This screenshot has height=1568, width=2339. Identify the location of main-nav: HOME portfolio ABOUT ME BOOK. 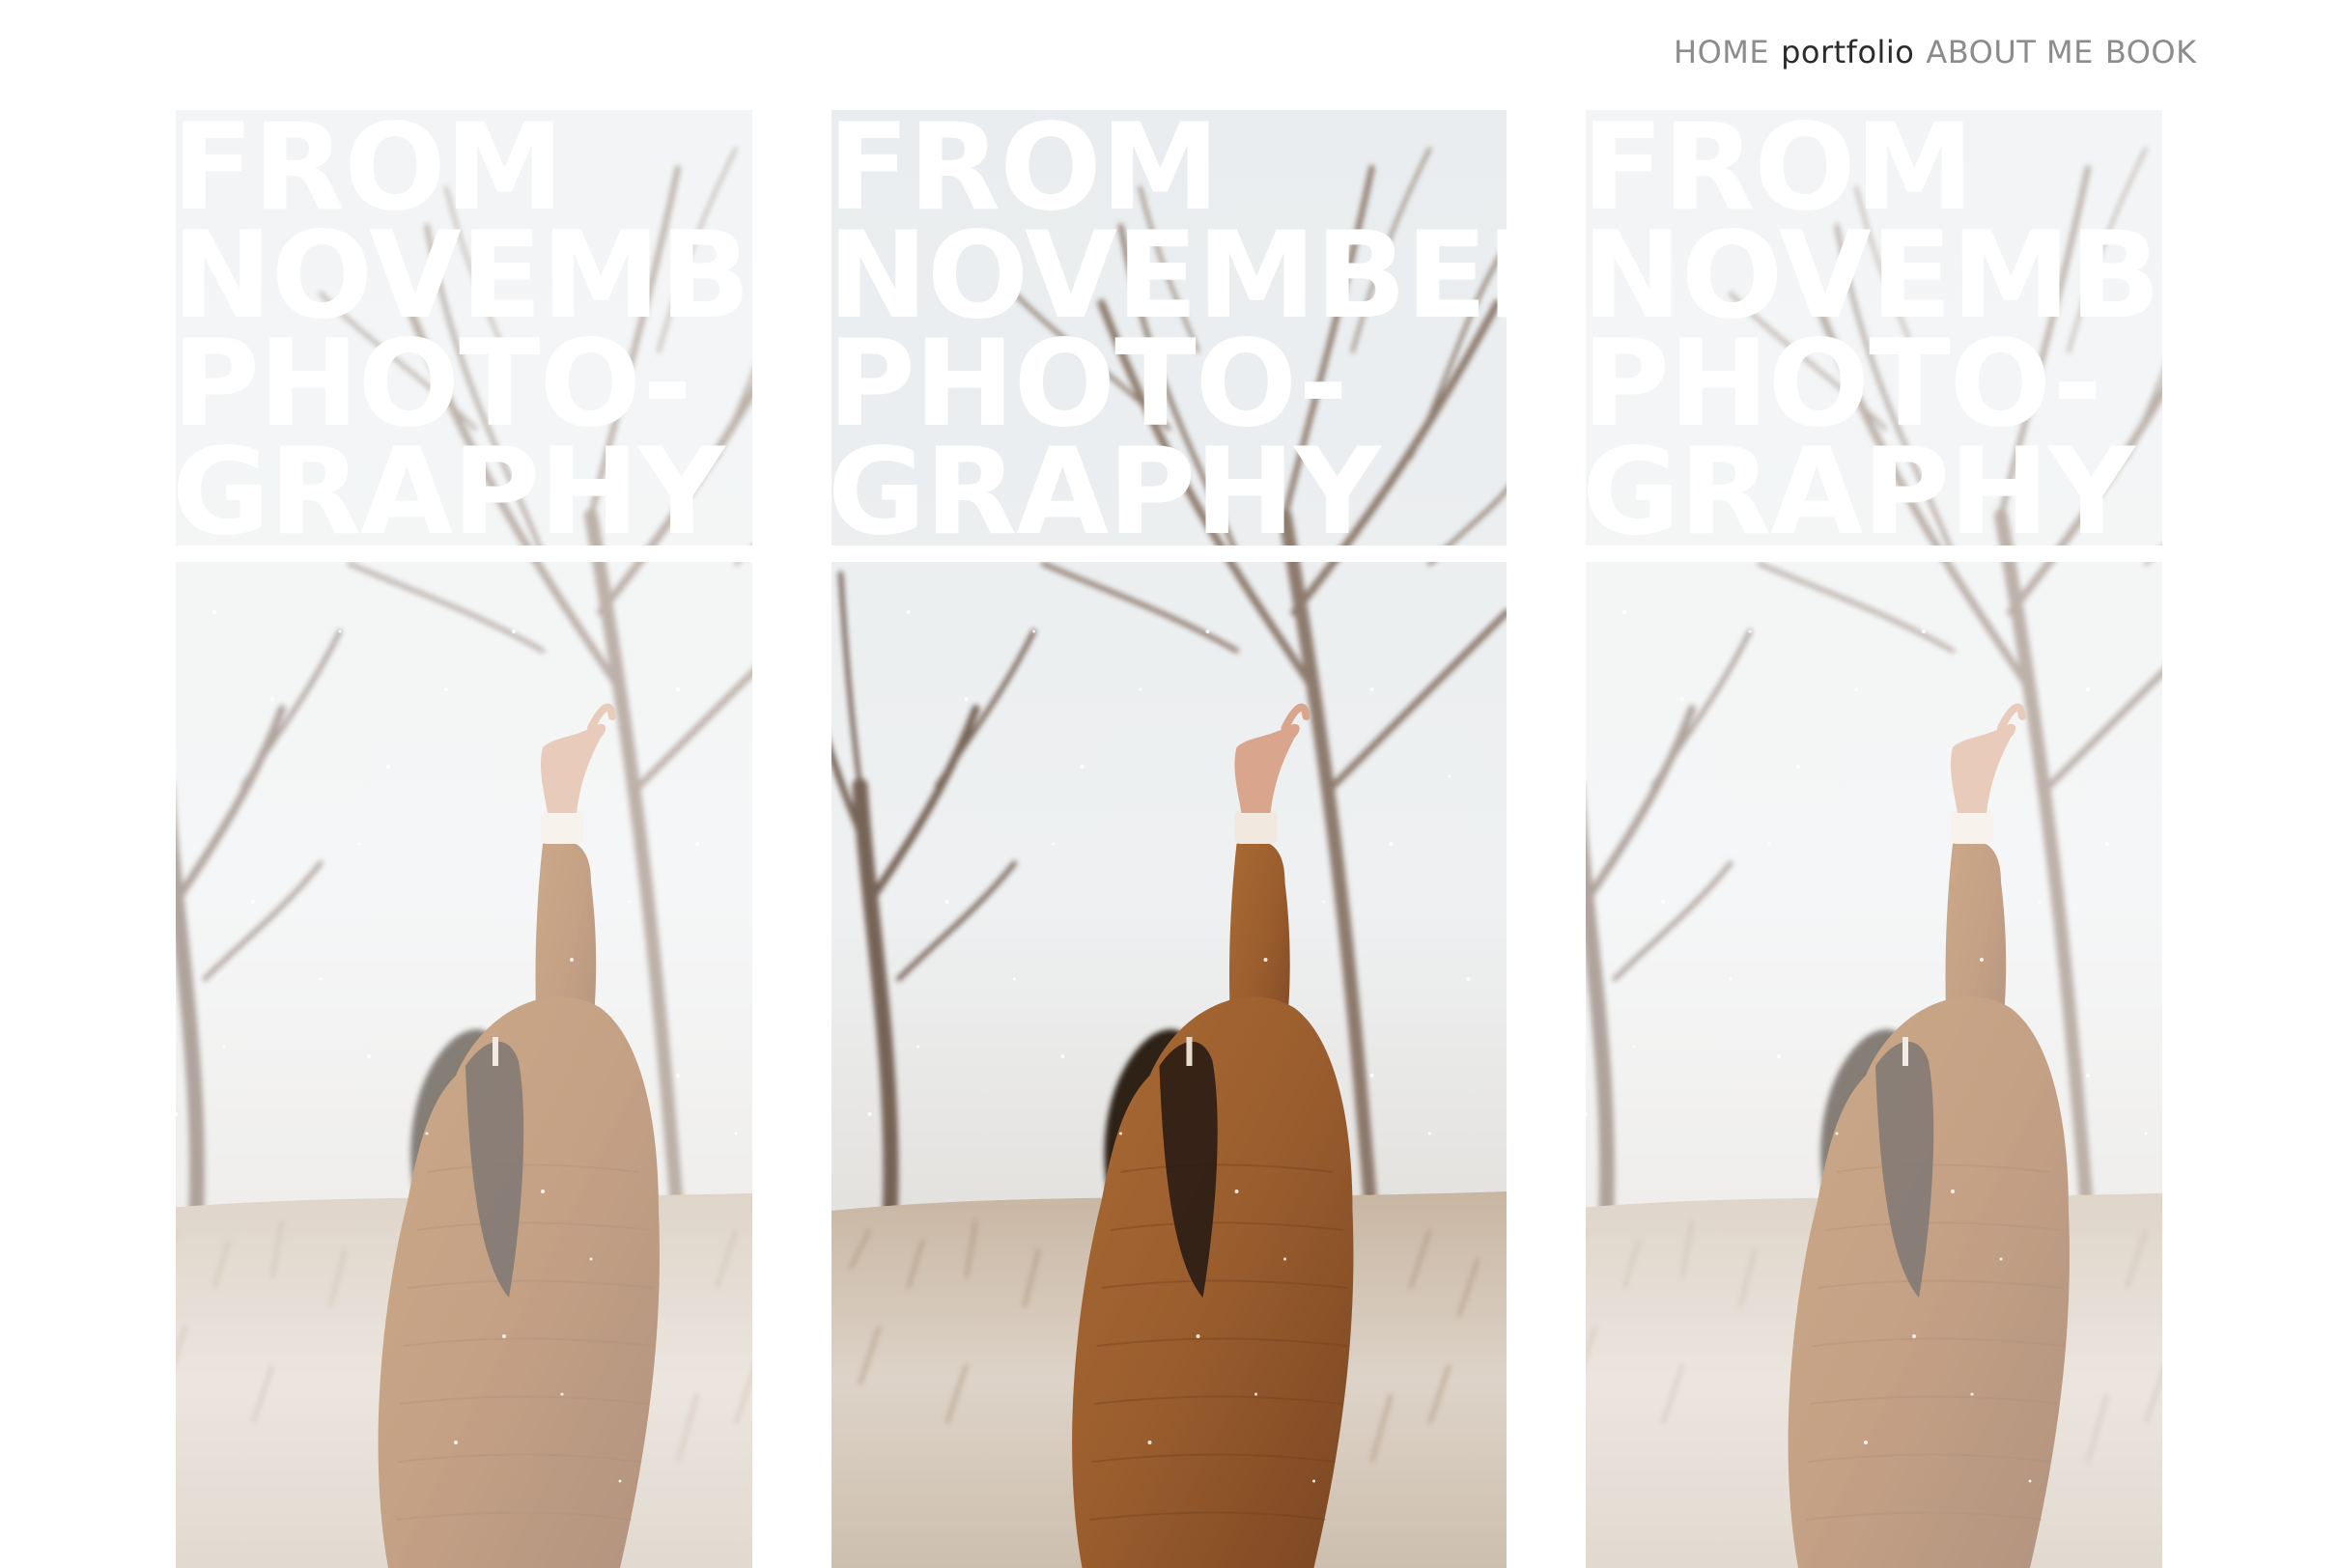
(1935, 52).